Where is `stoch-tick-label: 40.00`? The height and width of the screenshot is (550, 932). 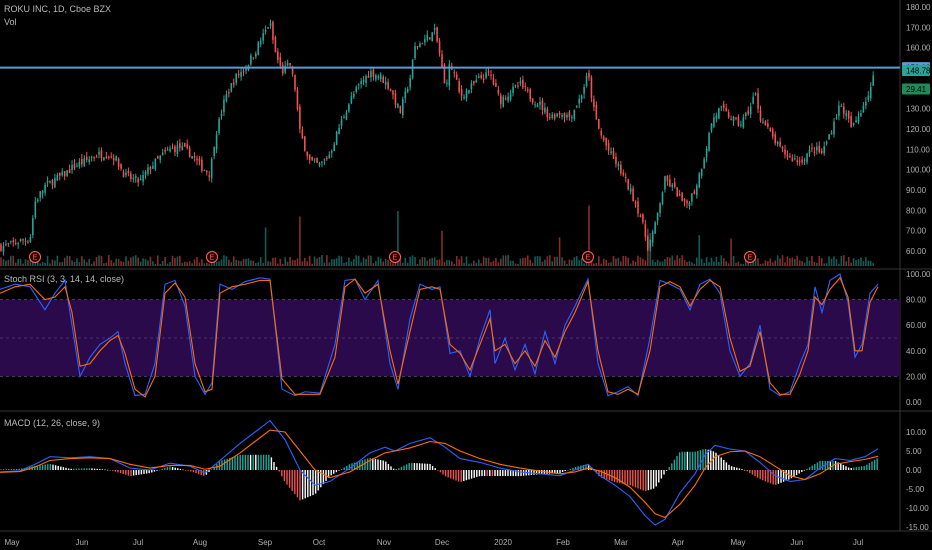
stoch-tick-label: 40.00 is located at coordinates (916, 351).